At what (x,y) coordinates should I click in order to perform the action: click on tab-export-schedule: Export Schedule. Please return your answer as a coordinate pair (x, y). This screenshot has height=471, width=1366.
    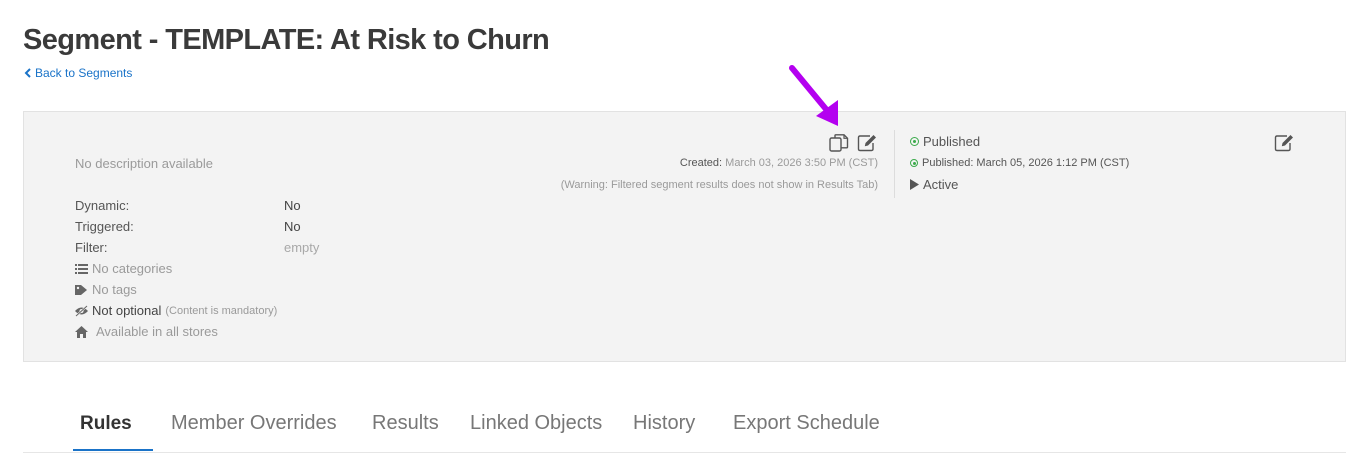
    Looking at the image, I should click on (806, 423).